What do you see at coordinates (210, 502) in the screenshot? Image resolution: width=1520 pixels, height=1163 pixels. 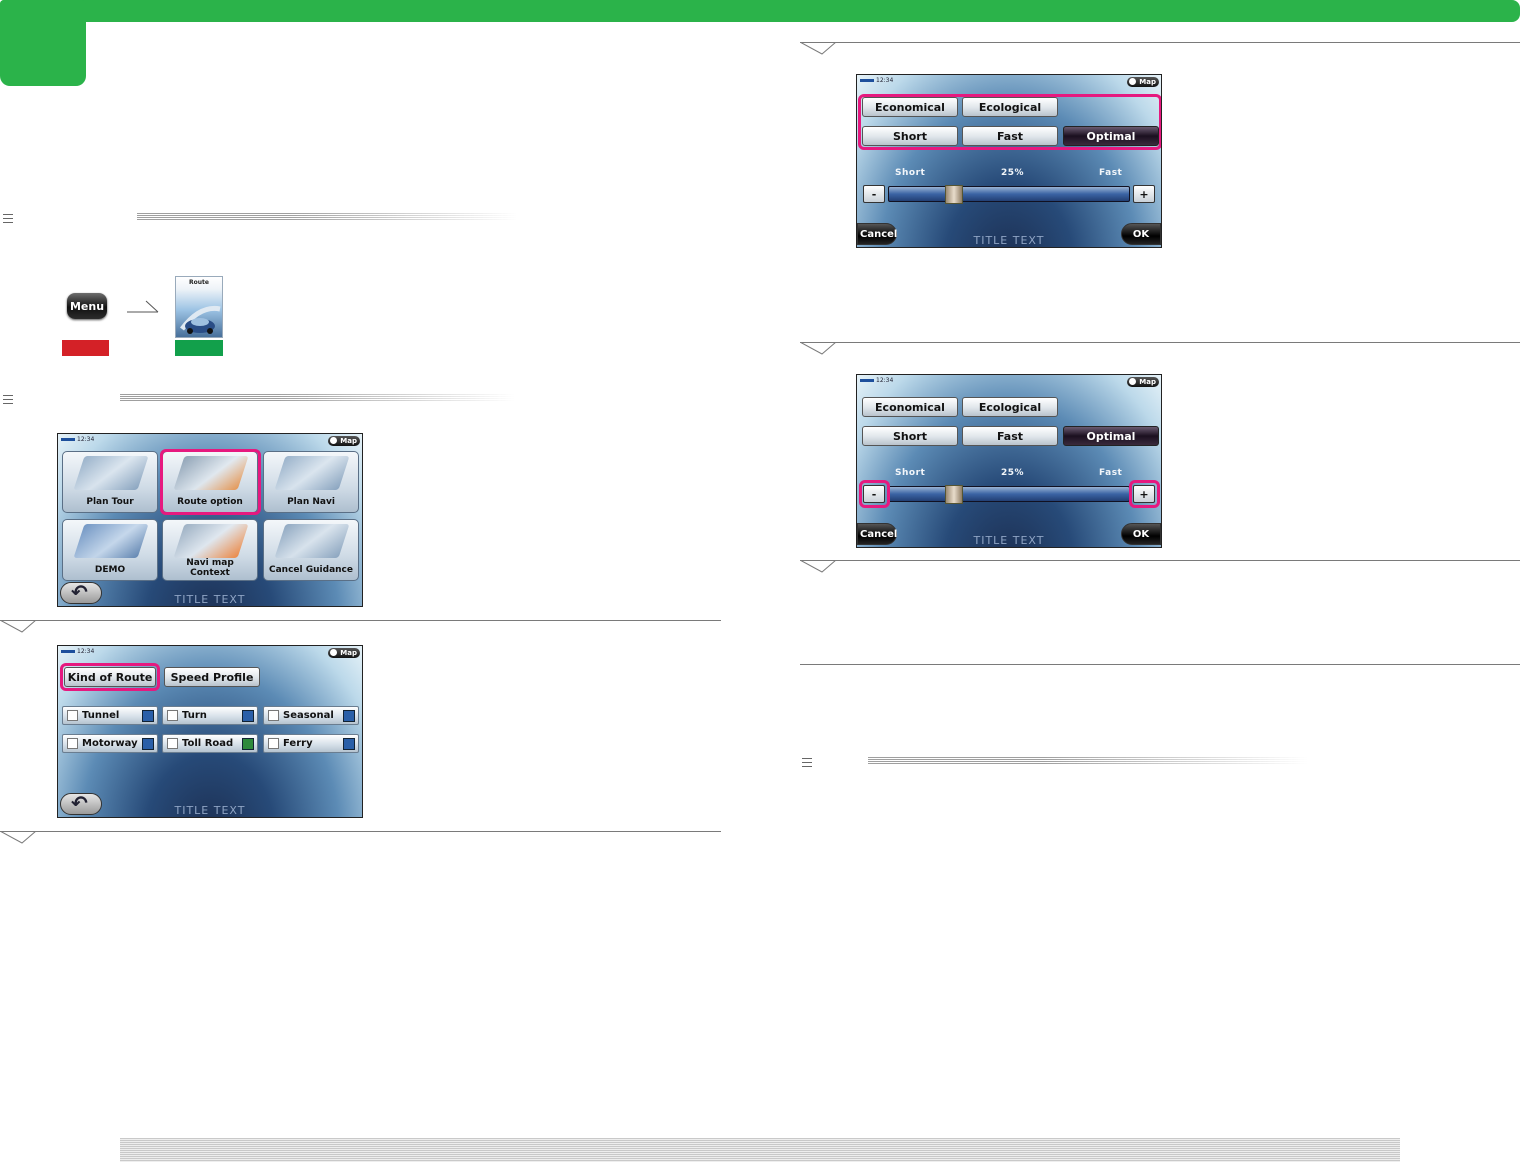 I see `tile-label: Route option` at bounding box center [210, 502].